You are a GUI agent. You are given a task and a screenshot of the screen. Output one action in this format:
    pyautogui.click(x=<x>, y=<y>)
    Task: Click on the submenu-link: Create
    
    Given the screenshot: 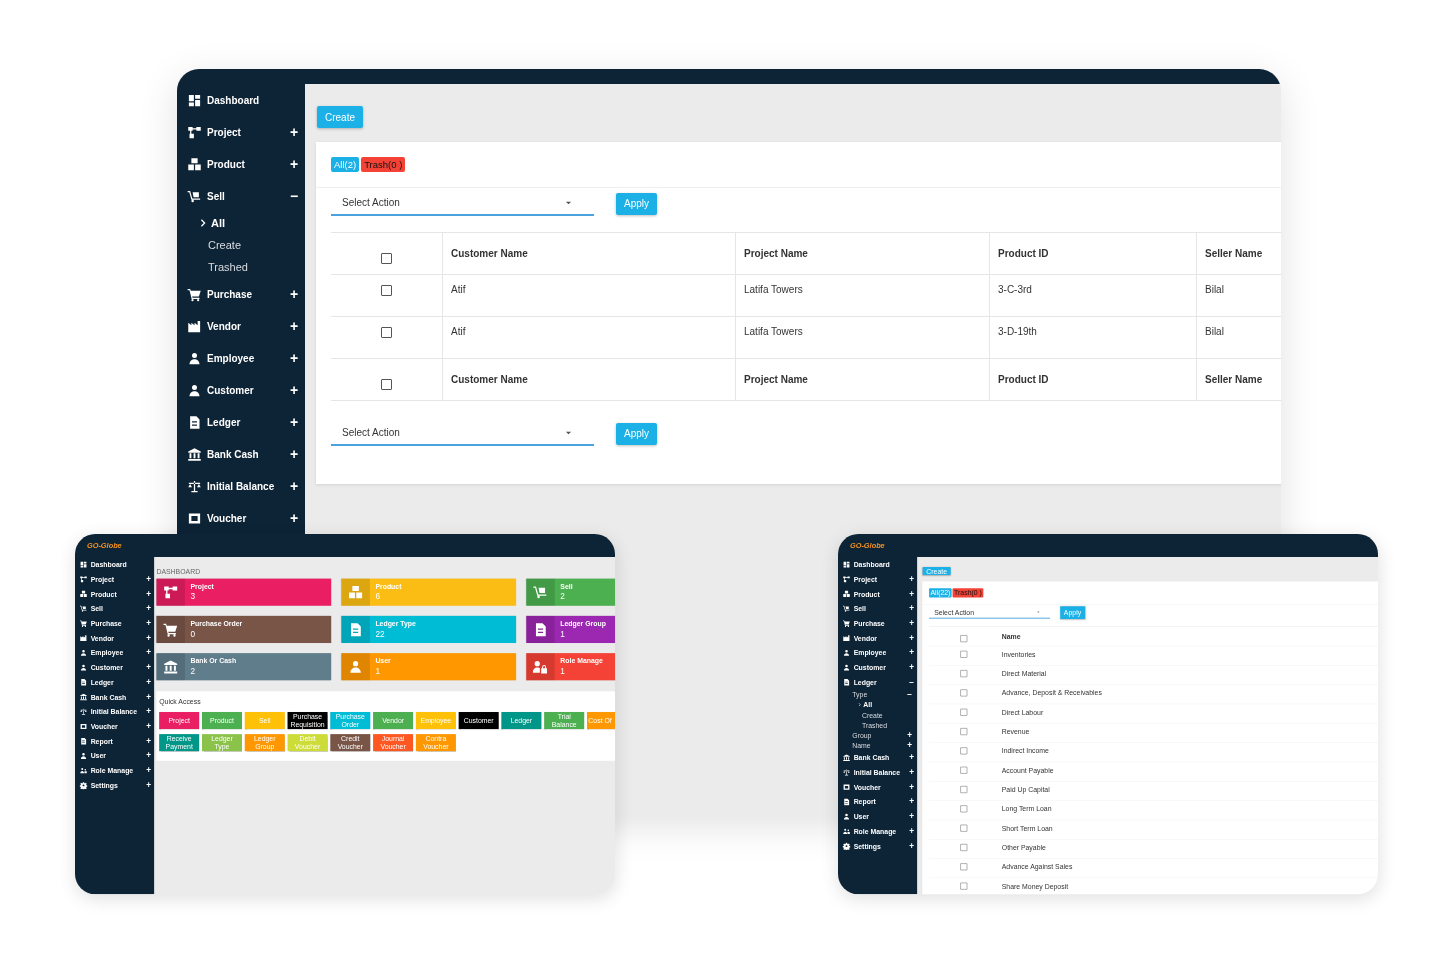 What is the action you would take?
    pyautogui.click(x=225, y=245)
    